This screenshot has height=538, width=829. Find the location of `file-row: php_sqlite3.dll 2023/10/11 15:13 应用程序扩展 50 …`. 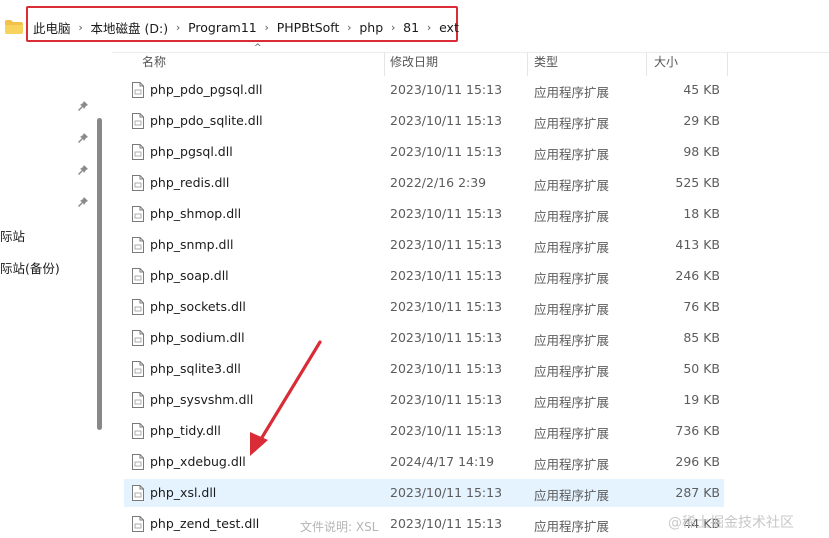

file-row: php_sqlite3.dll 2023/10/11 15:13 应用程序扩展 50 … is located at coordinates (424, 369).